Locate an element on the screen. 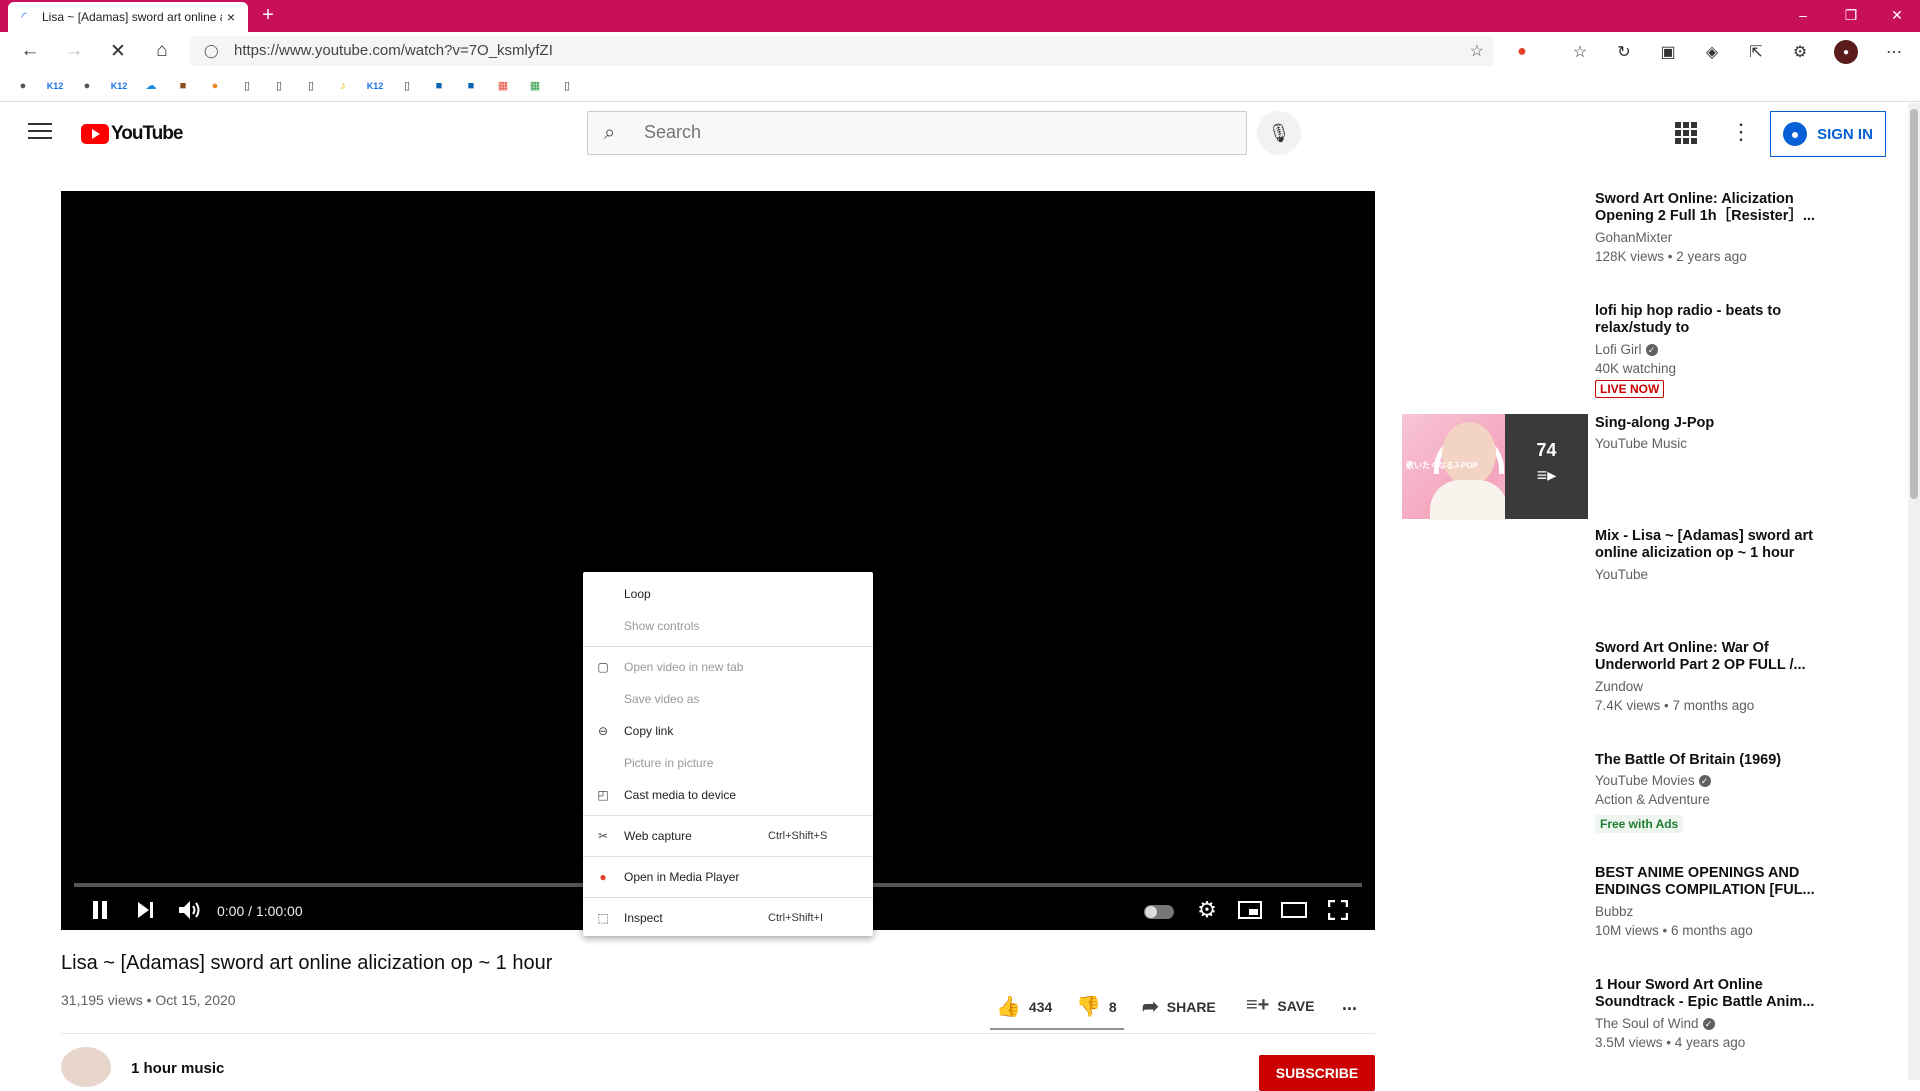  menu-item-cast-media: ◰ Cast media to device is located at coordinates (728, 795).